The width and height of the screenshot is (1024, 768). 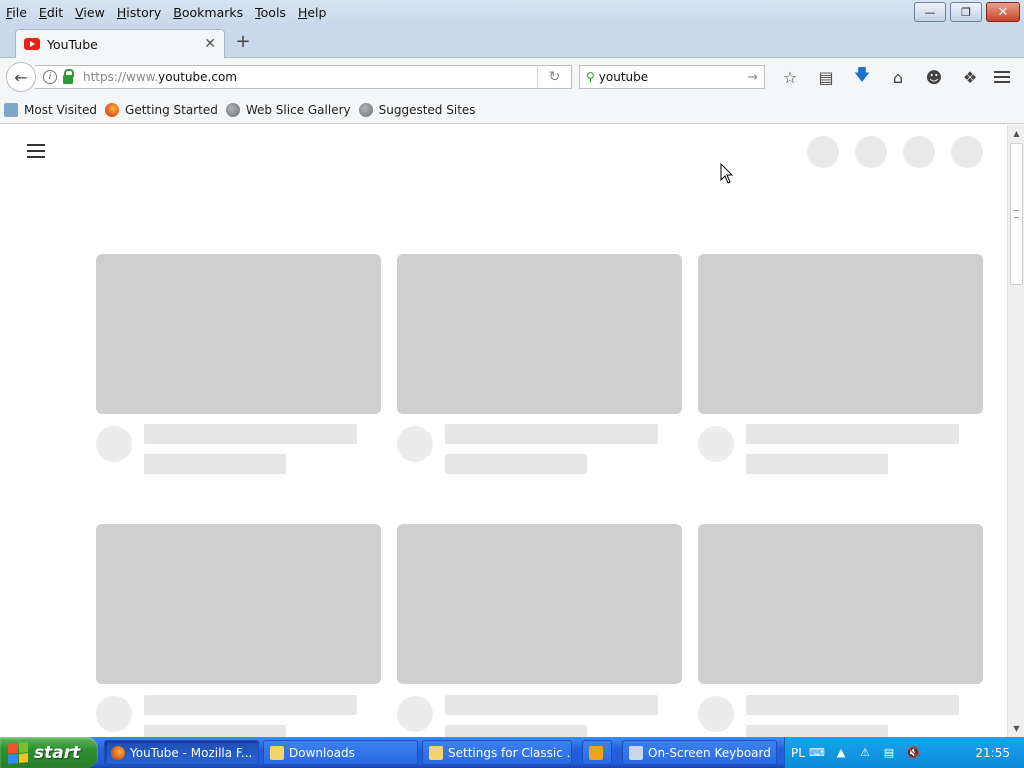 What do you see at coordinates (312, 13) in the screenshot?
I see `menu-help: Help` at bounding box center [312, 13].